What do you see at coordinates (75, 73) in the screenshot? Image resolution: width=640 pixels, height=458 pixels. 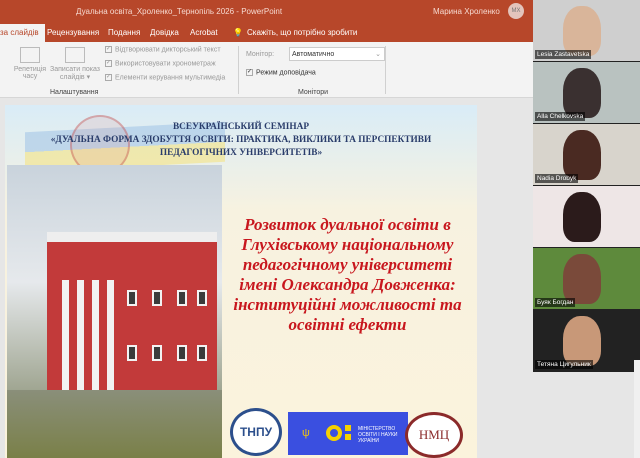 I see `record-slide-show-button: Записати показ слайдів ▾` at bounding box center [75, 73].